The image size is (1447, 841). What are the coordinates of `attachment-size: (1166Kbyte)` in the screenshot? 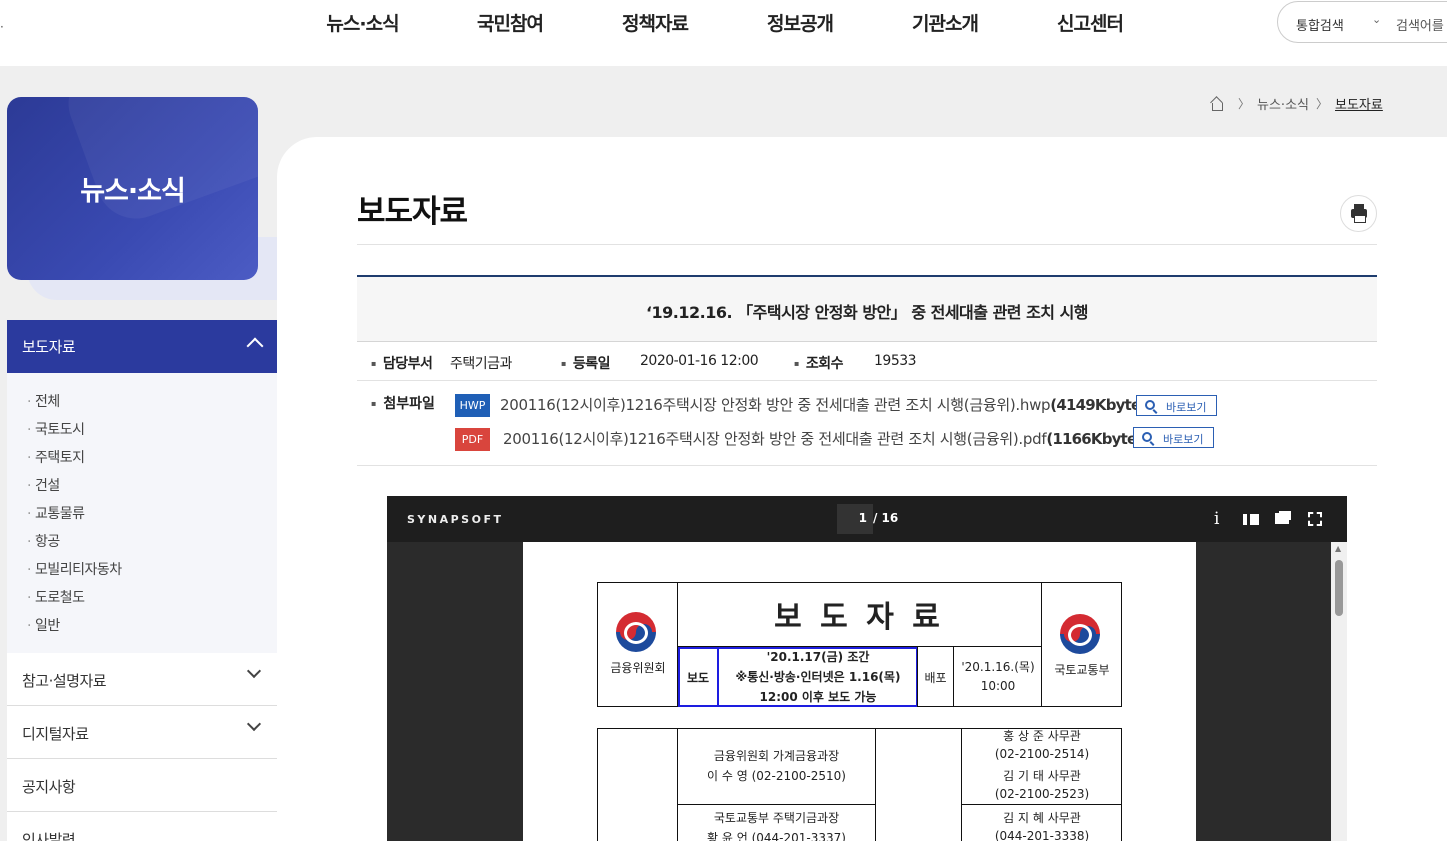 It's located at (1094, 439).